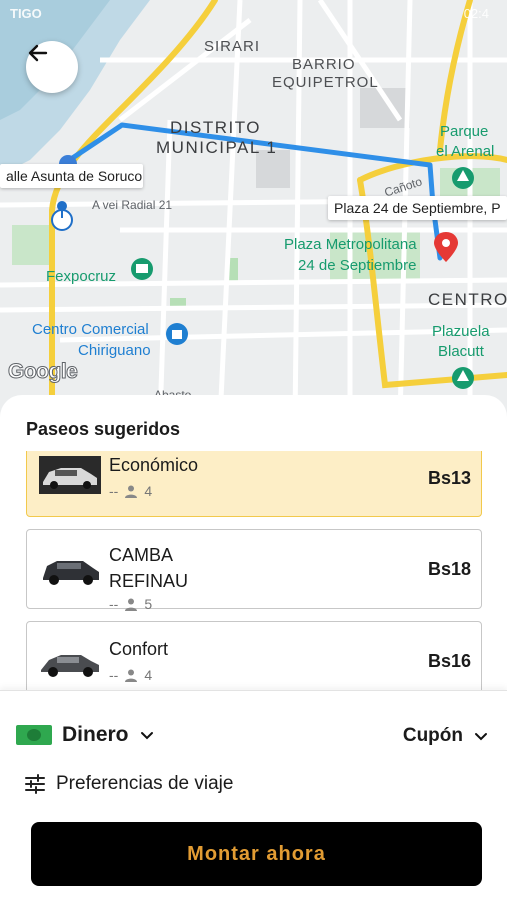  What do you see at coordinates (217, 147) in the screenshot?
I see `map-label-municipal: MUNICIPAL 1` at bounding box center [217, 147].